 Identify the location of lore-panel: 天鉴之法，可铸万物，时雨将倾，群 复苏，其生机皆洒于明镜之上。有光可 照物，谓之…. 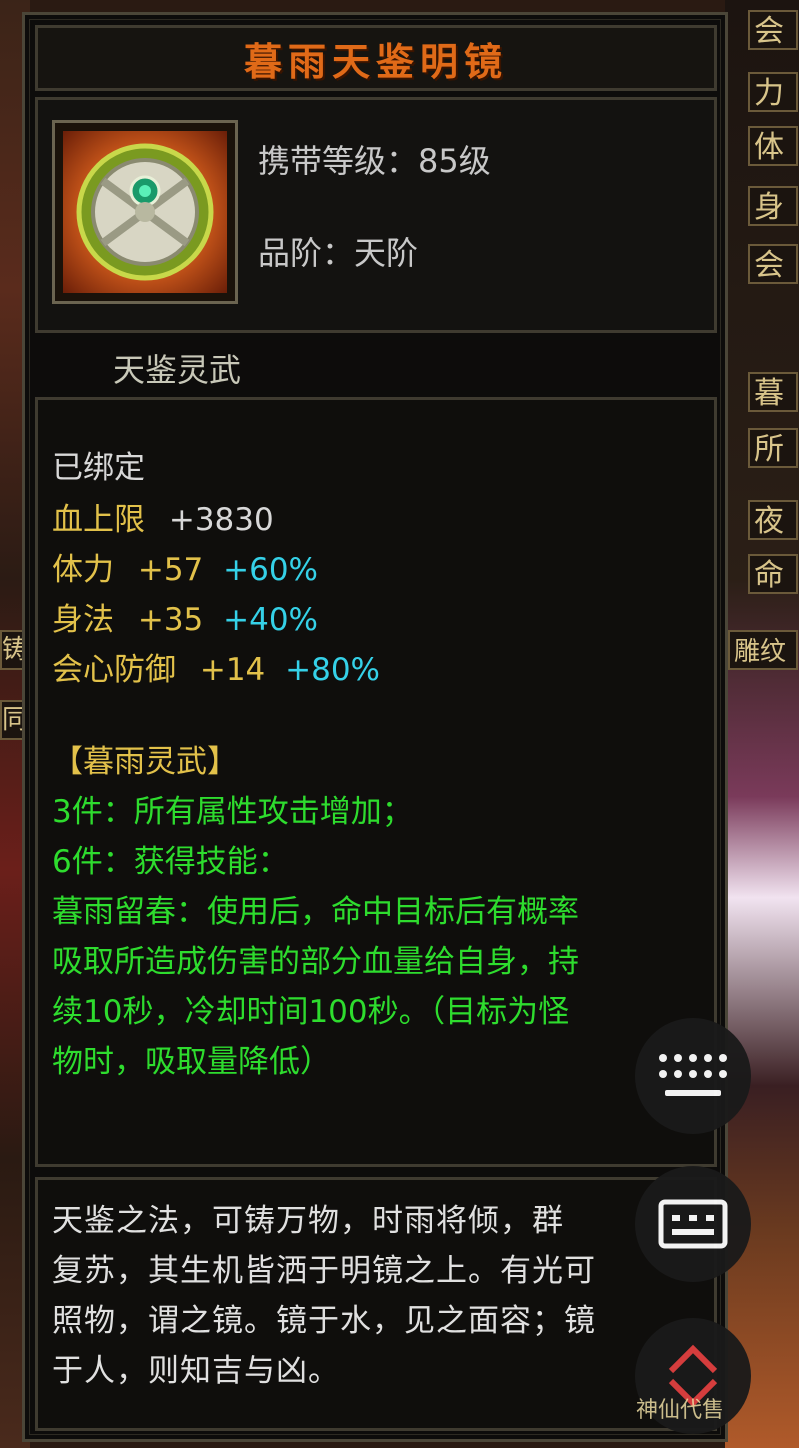
(376, 1304).